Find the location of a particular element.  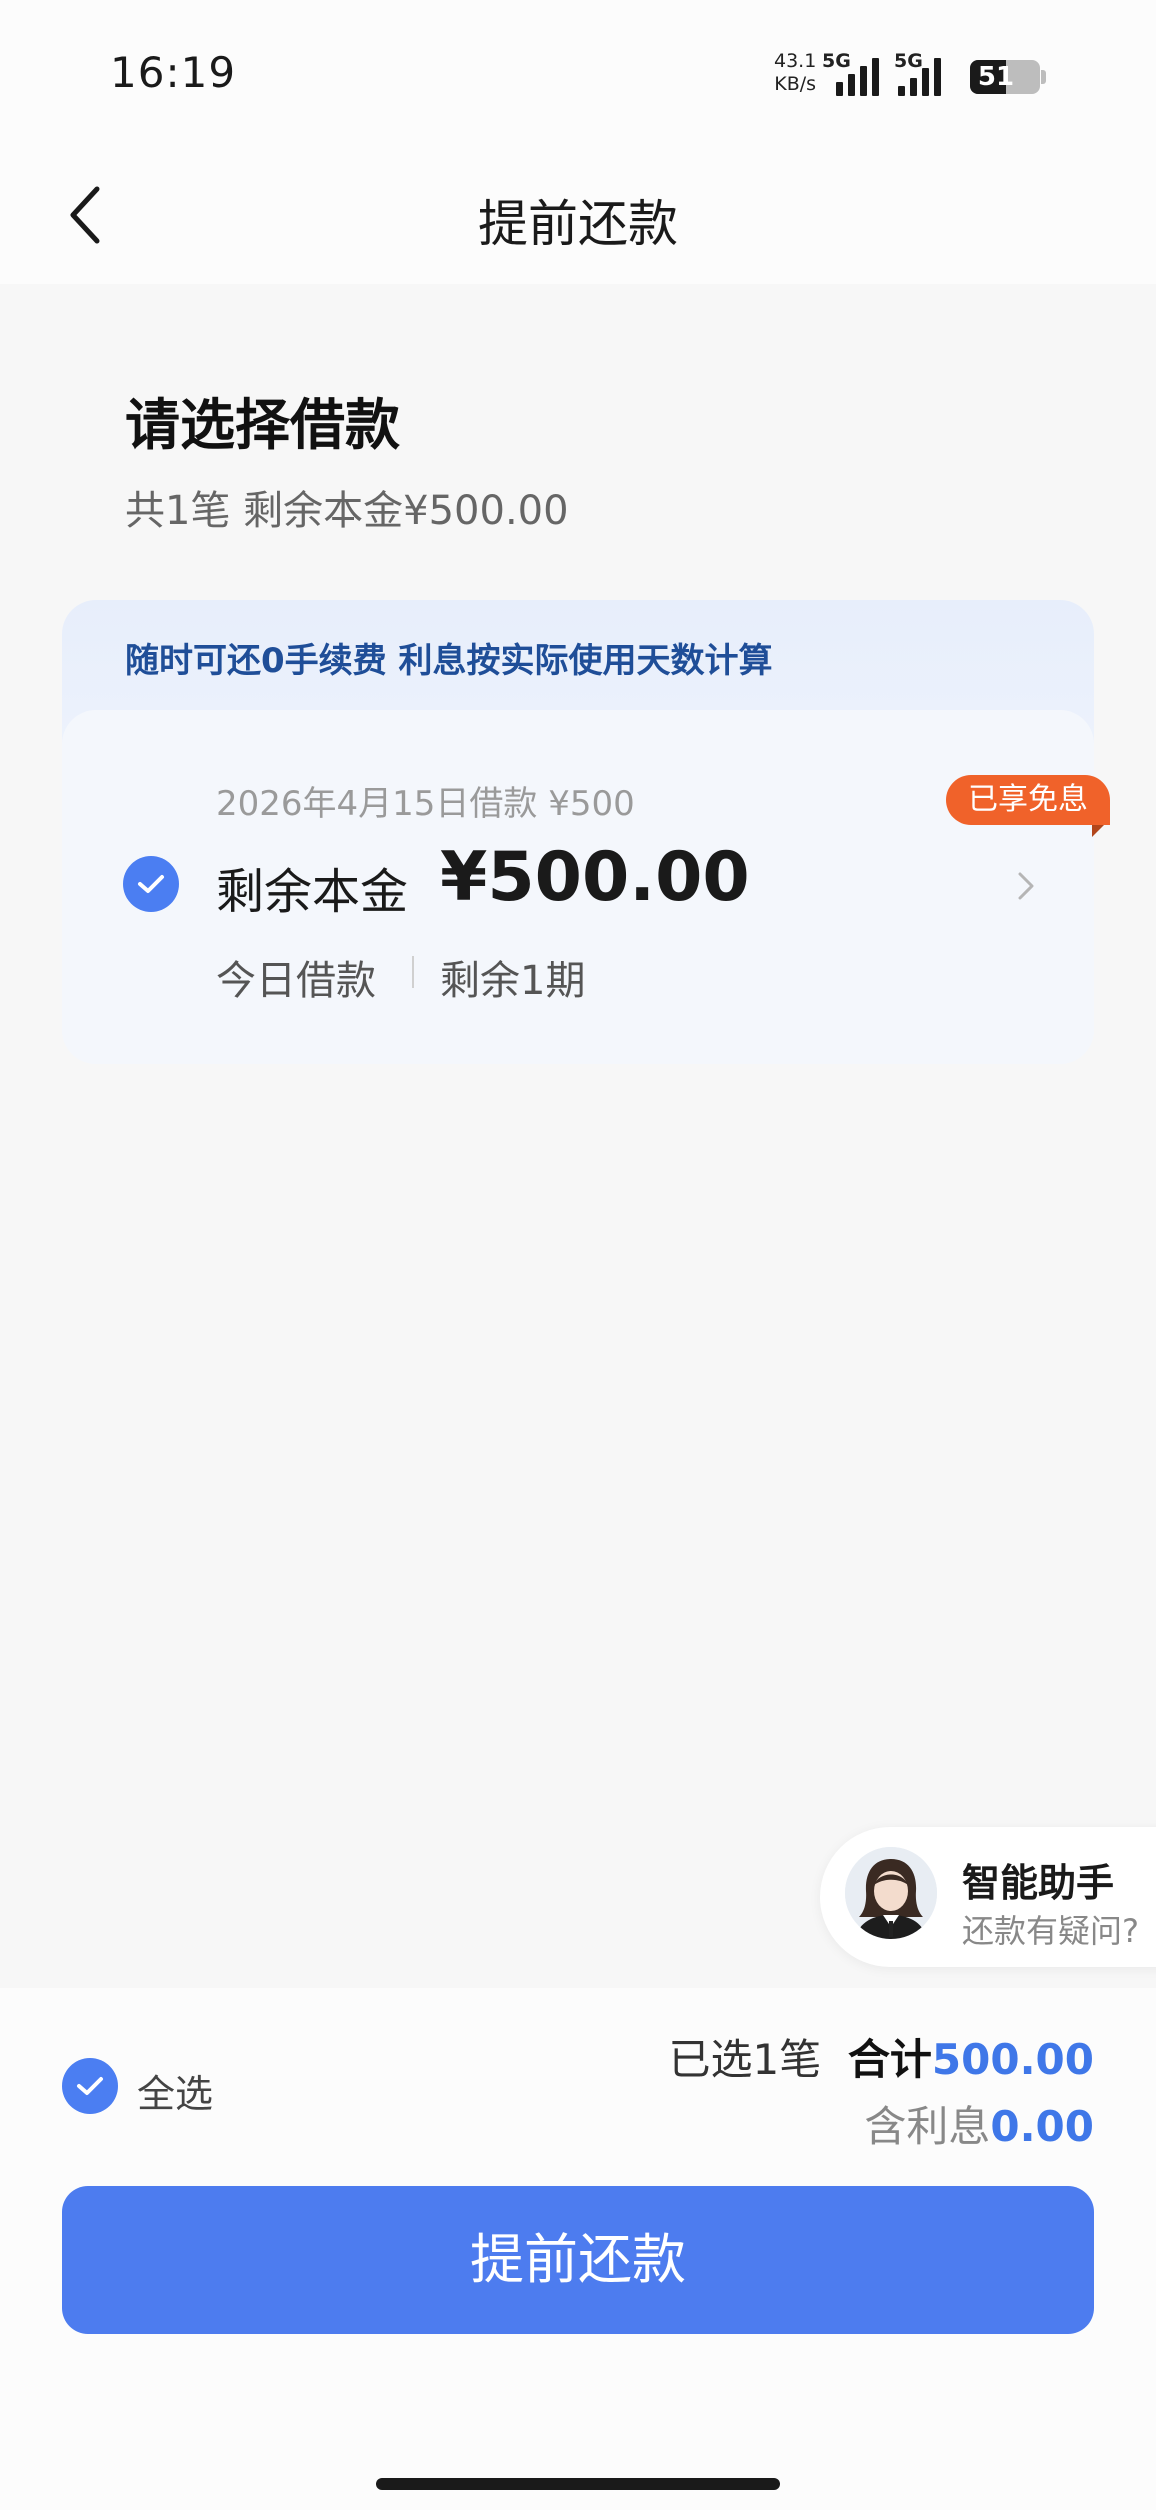

battery-level: 51 is located at coordinates (996, 77).